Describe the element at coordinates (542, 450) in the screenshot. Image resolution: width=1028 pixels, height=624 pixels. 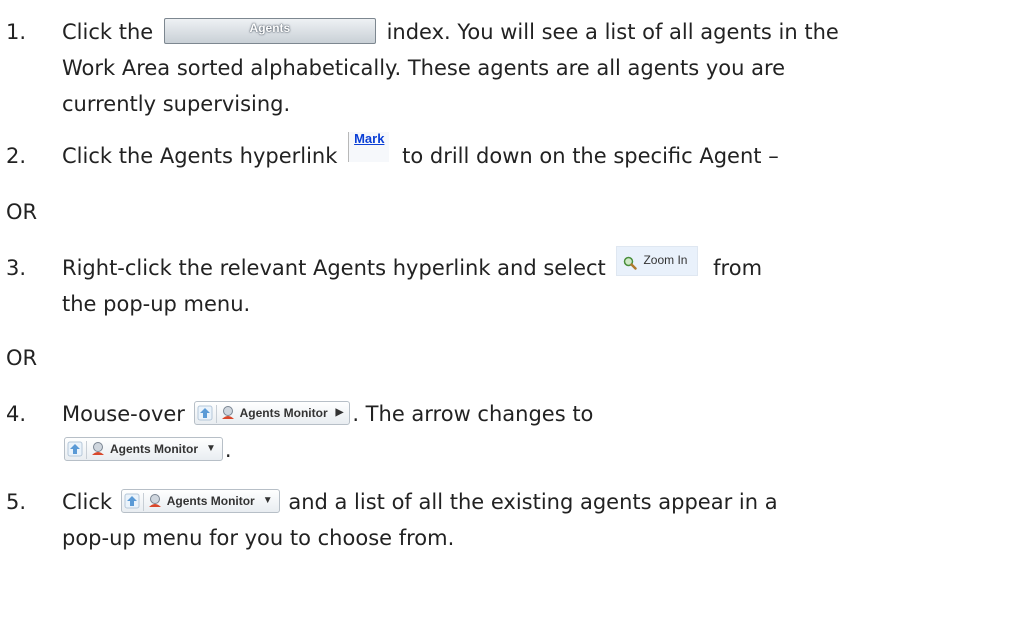
I see `step-text-line2: Agents Monitor ▼.` at that location.